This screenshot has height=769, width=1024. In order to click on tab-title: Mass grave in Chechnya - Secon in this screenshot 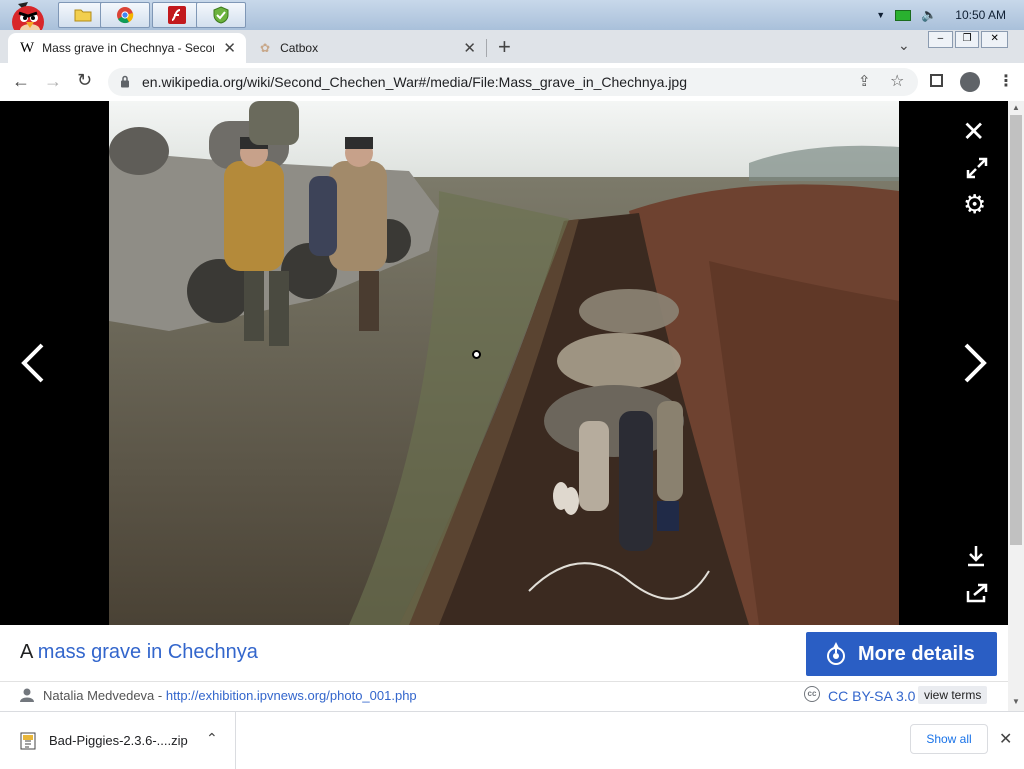, I will do `click(128, 48)`.